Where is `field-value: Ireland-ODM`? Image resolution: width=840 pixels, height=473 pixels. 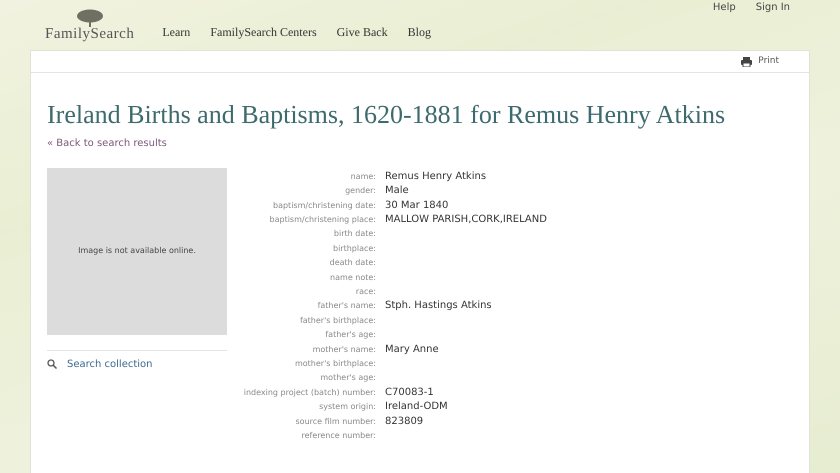
field-value: Ireland-ODM is located at coordinates (416, 407).